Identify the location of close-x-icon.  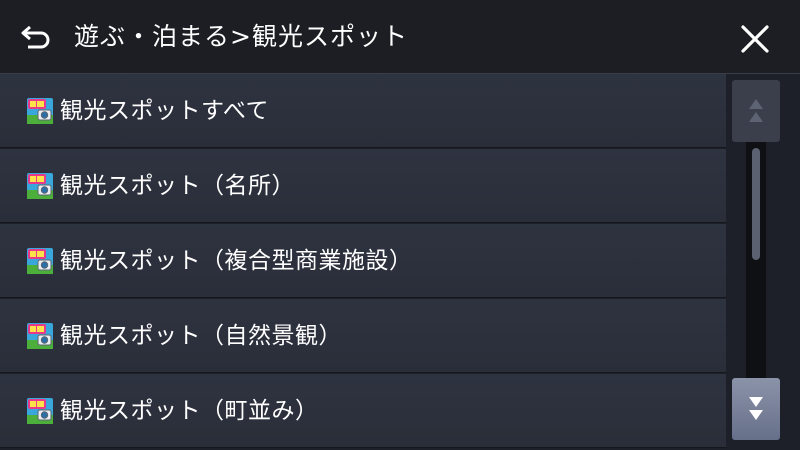
(755, 39).